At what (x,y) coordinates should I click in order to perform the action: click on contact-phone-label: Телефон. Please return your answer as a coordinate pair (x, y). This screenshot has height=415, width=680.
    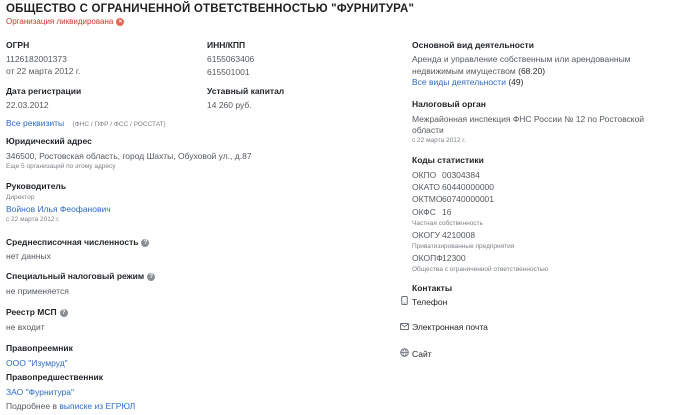
    Looking at the image, I should click on (430, 302).